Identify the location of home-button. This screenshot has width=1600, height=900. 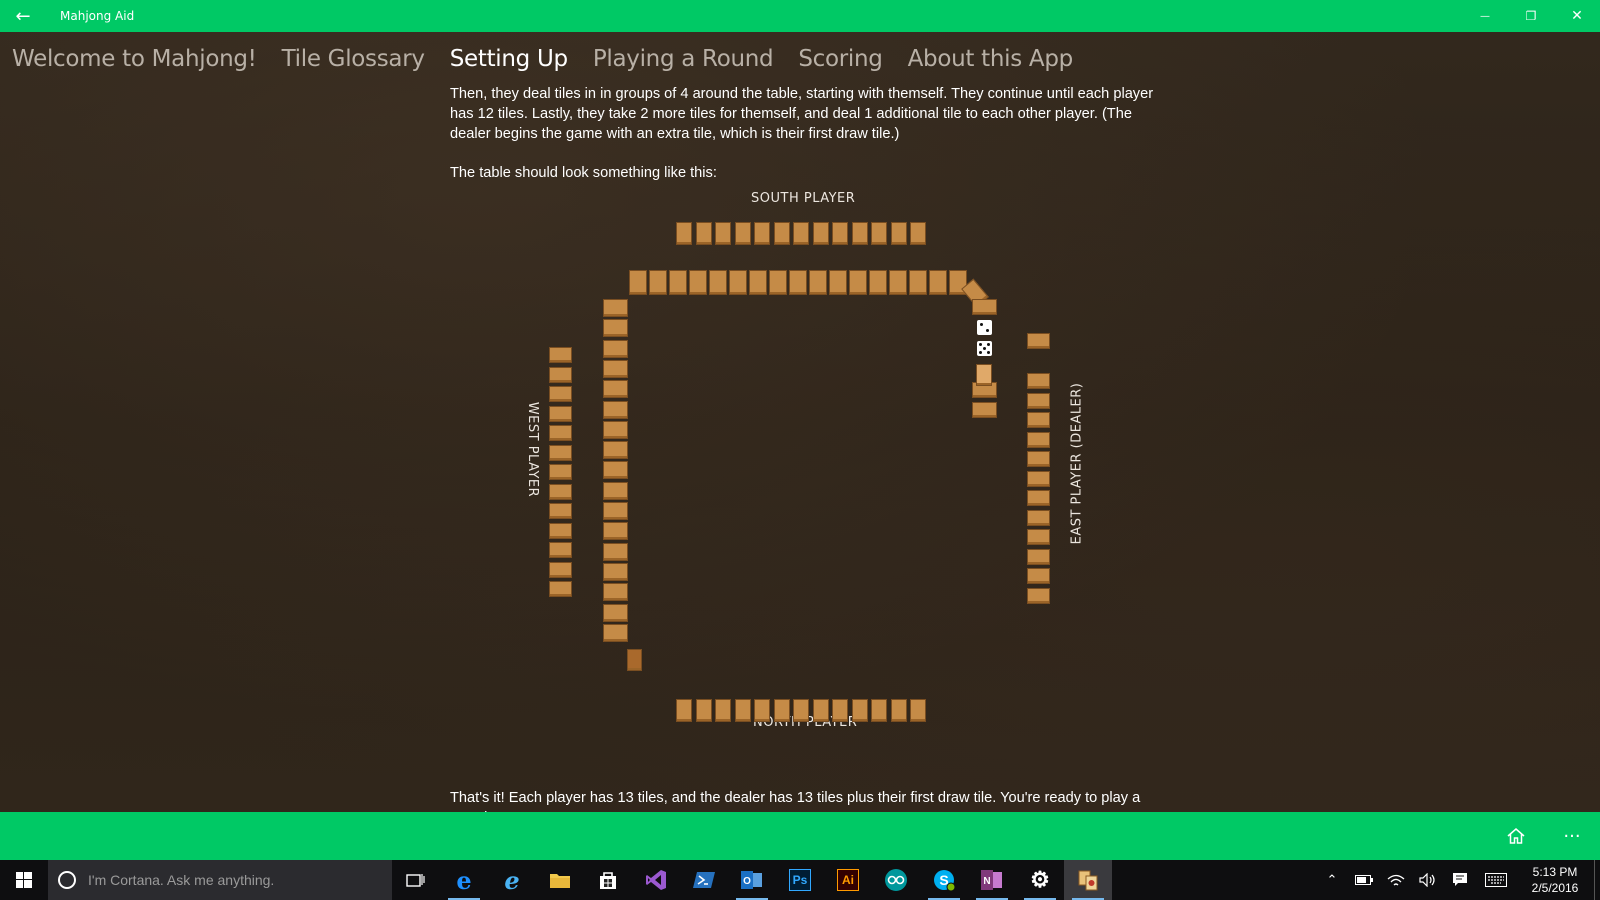
(1516, 836).